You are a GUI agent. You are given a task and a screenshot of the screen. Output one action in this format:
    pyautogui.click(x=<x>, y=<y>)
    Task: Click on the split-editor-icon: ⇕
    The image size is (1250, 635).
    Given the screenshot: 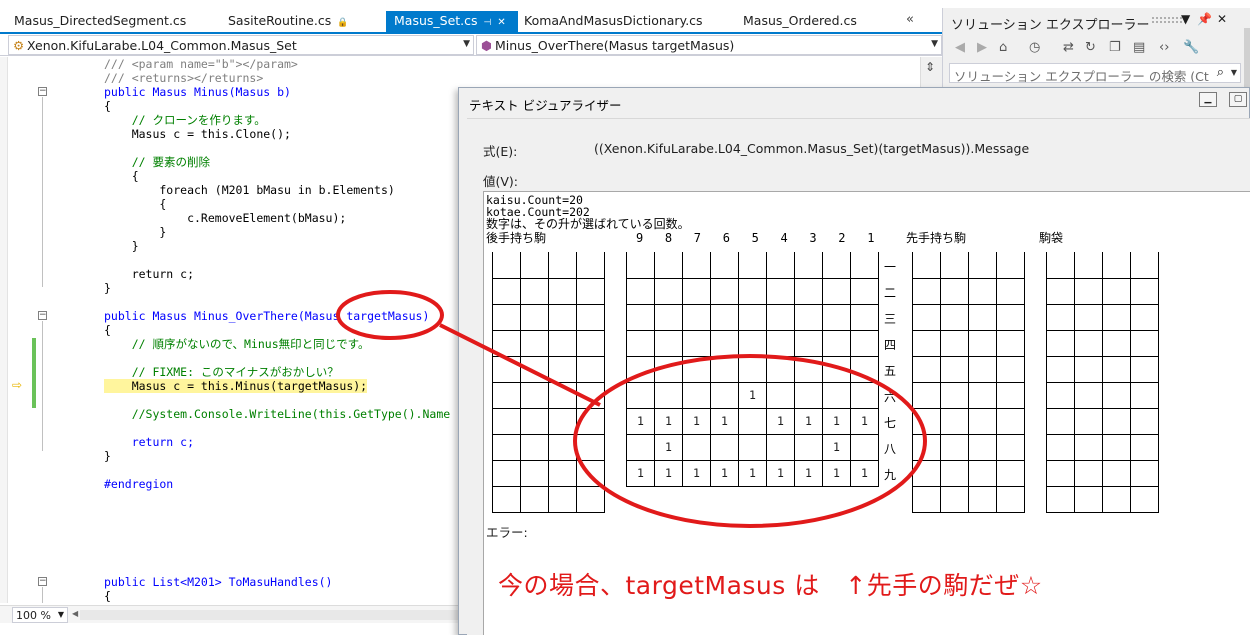 What is the action you would take?
    pyautogui.click(x=930, y=67)
    